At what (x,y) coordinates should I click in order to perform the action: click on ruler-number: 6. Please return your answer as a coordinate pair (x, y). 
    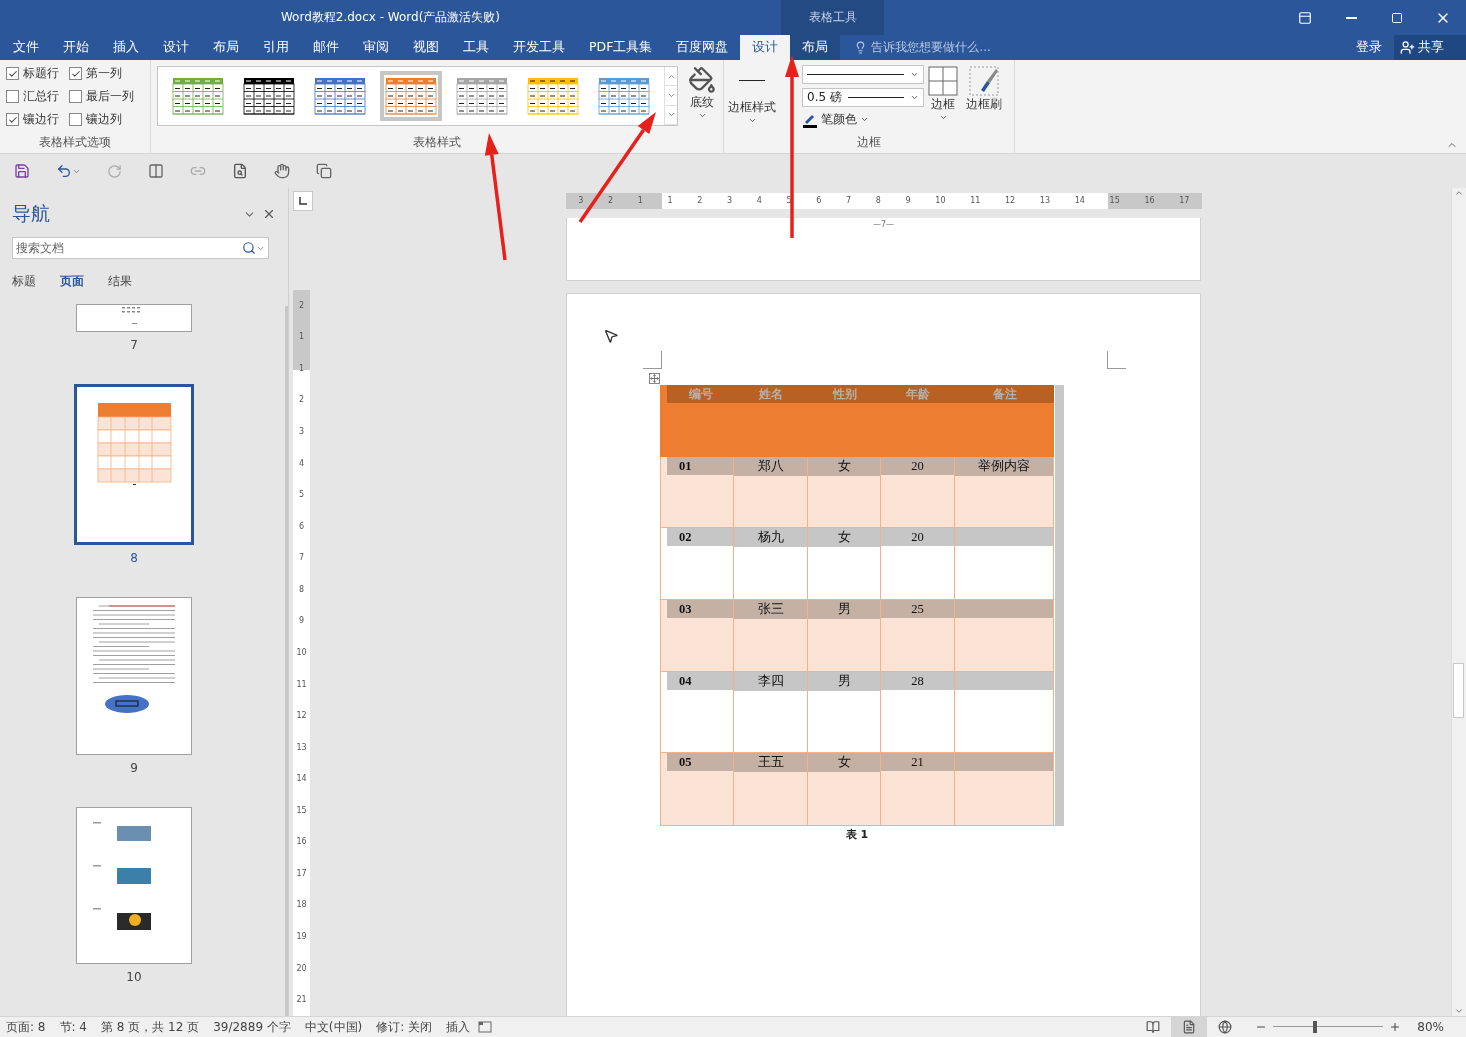
    Looking at the image, I should click on (819, 201).